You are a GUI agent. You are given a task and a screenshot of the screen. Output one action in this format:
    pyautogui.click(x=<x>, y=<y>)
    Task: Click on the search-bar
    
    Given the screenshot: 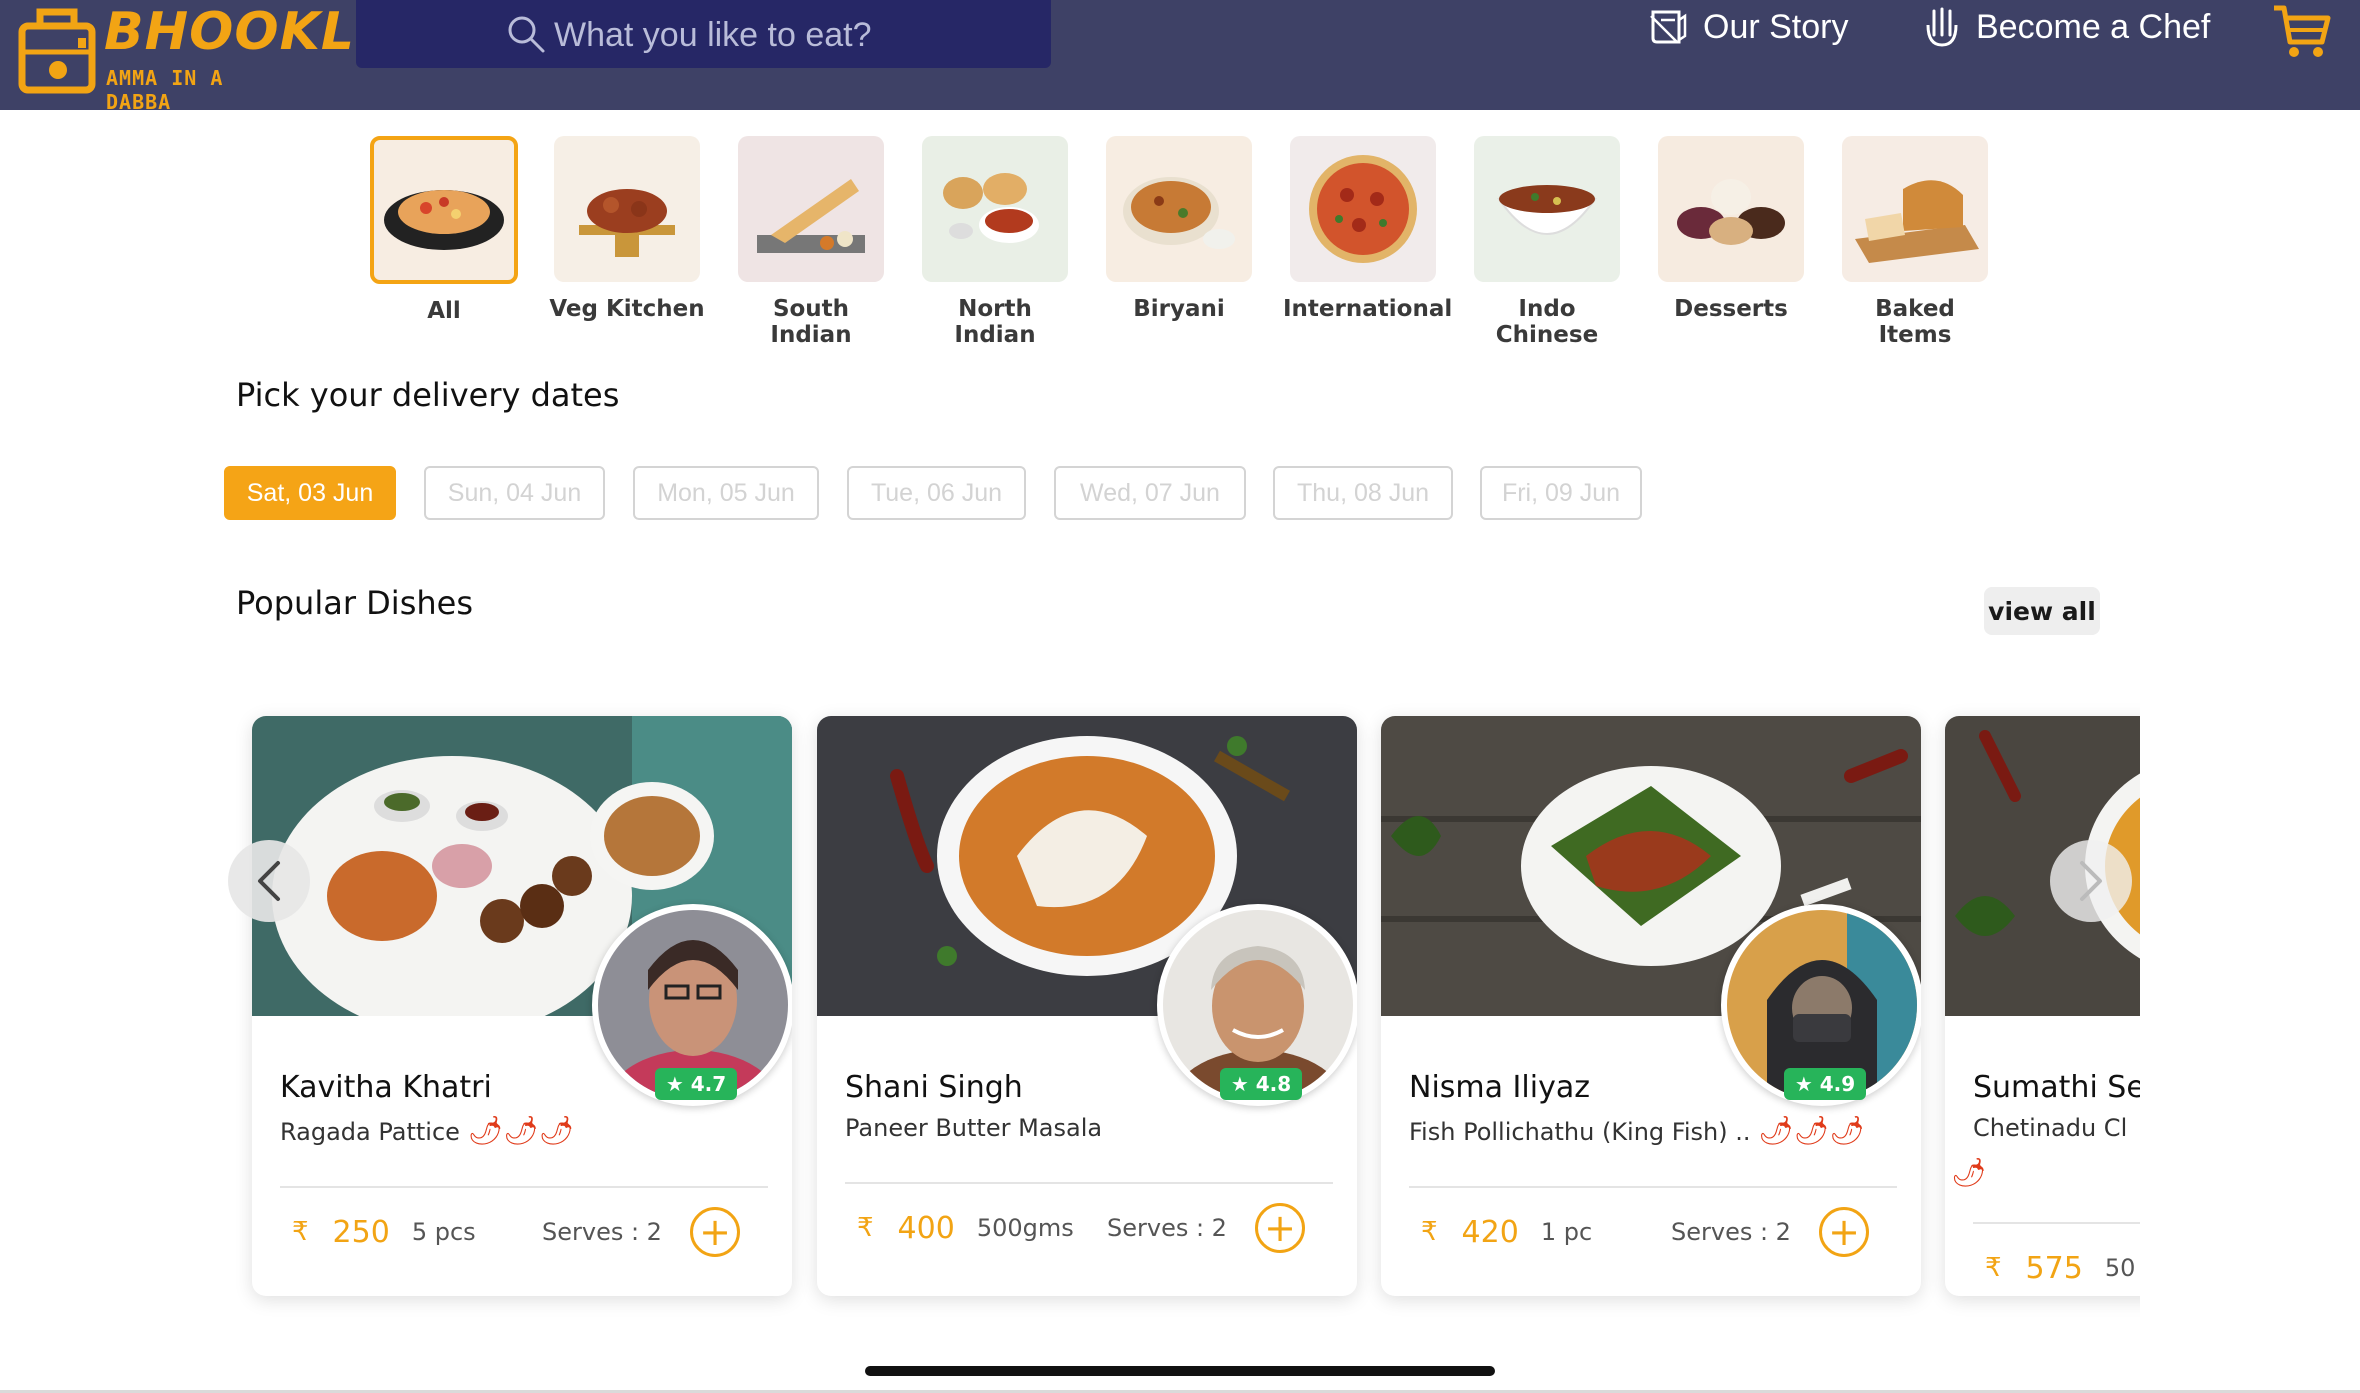 What is the action you would take?
    pyautogui.click(x=703, y=34)
    